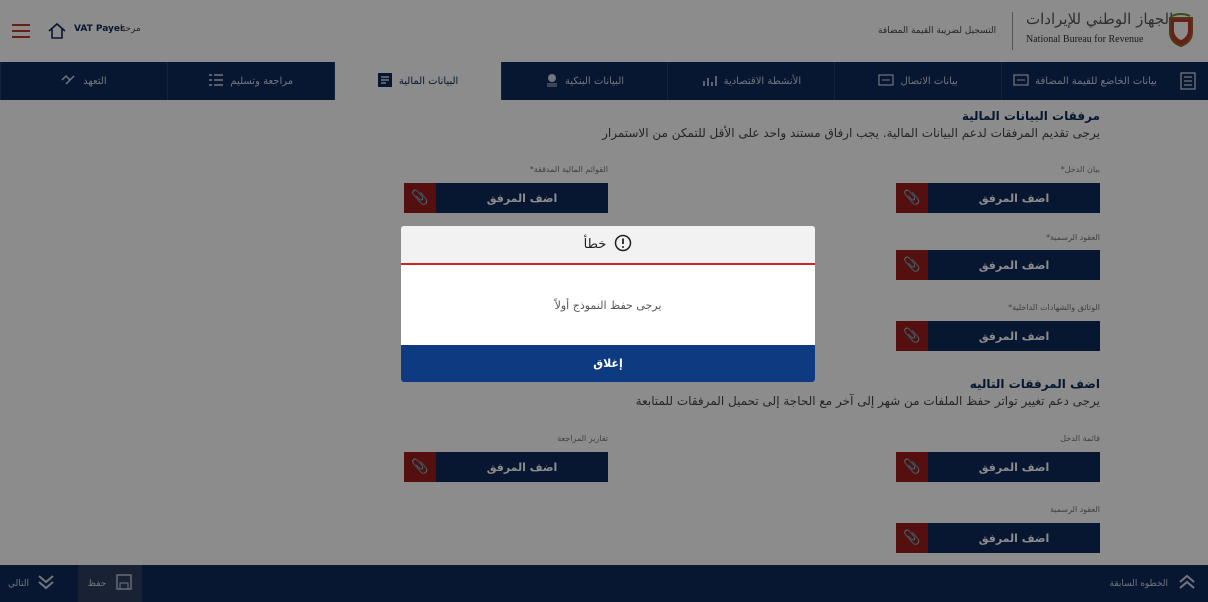  Describe the element at coordinates (608, 363) in the screenshot. I see `close-button: إغلاق` at that location.